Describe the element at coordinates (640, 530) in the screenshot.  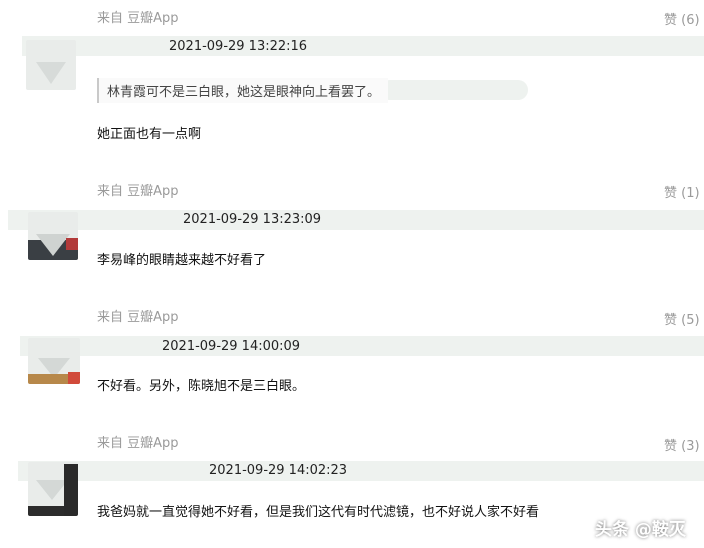
I see `watermark: 头条 @鞍灭` at that location.